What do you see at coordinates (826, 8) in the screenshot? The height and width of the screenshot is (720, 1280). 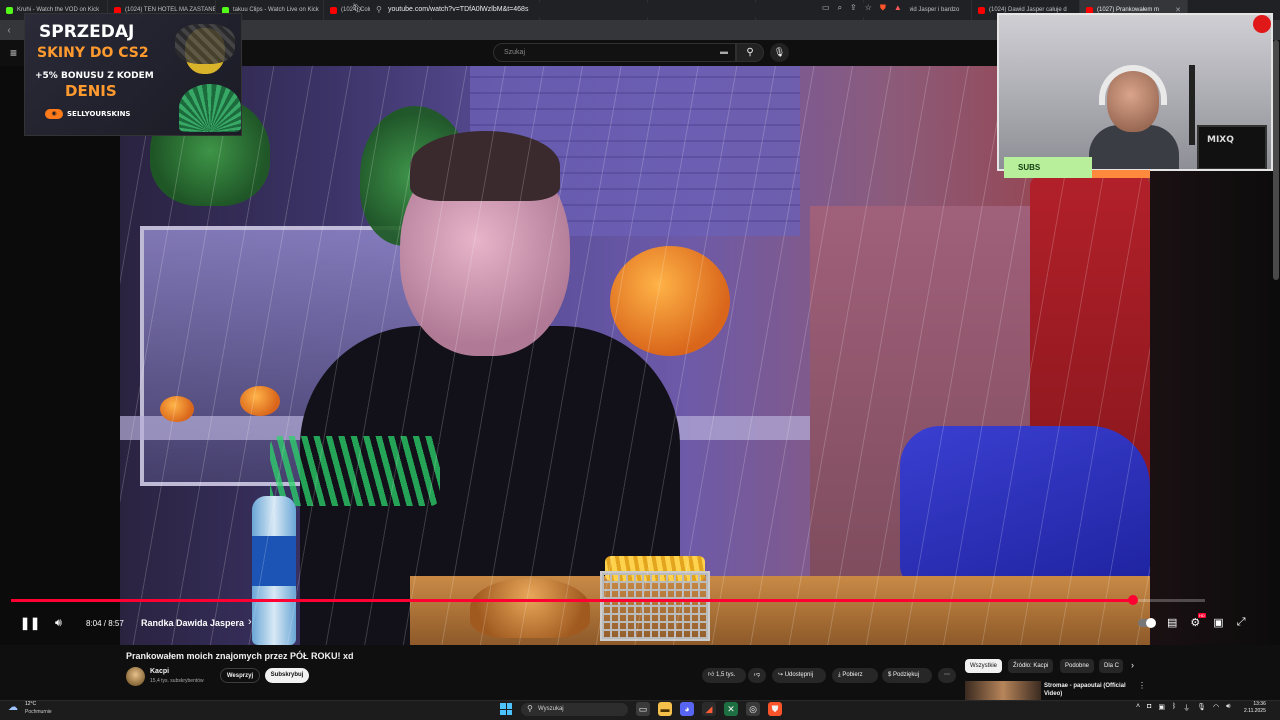 I see `cast-icon: ▭` at bounding box center [826, 8].